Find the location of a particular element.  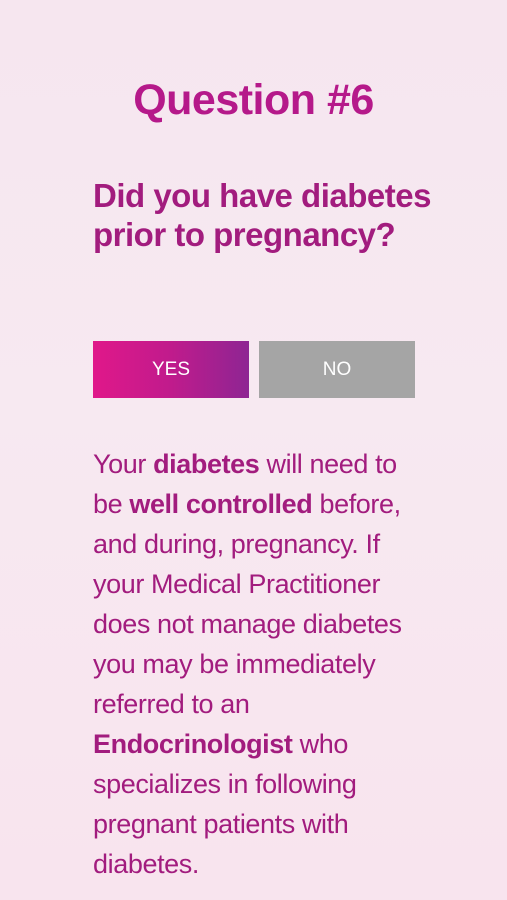

yes-button-label: YES is located at coordinates (171, 369).